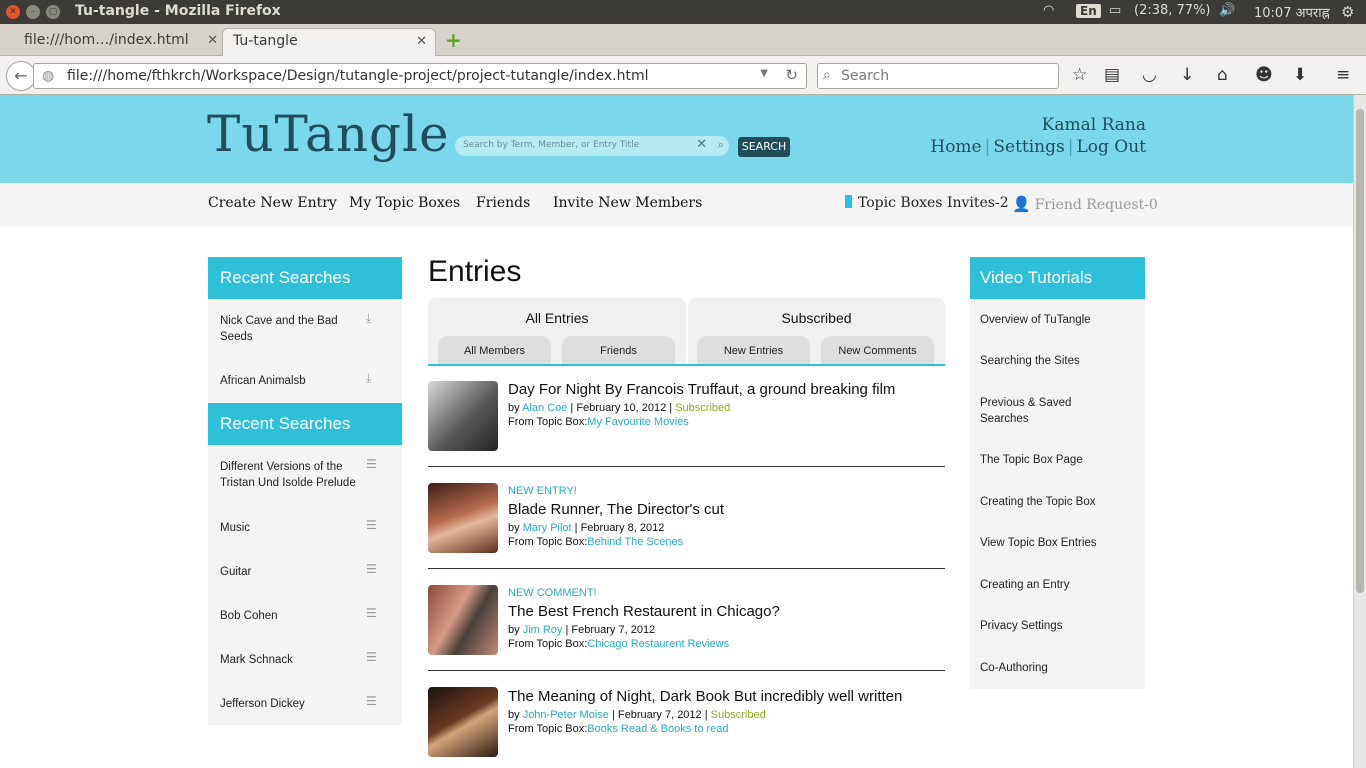 The image size is (1366, 768). Describe the element at coordinates (494, 350) in the screenshot. I see `tab-all-members: All Members` at that location.